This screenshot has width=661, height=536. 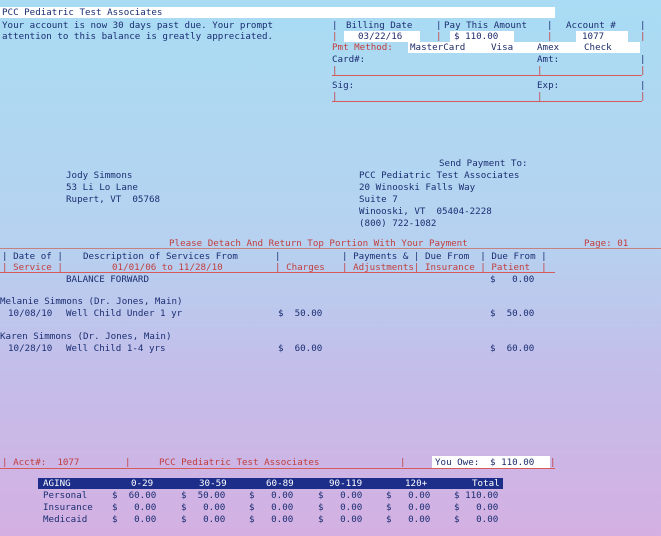 I want to click on aging-row-label: Insurance, so click(x=68, y=507).